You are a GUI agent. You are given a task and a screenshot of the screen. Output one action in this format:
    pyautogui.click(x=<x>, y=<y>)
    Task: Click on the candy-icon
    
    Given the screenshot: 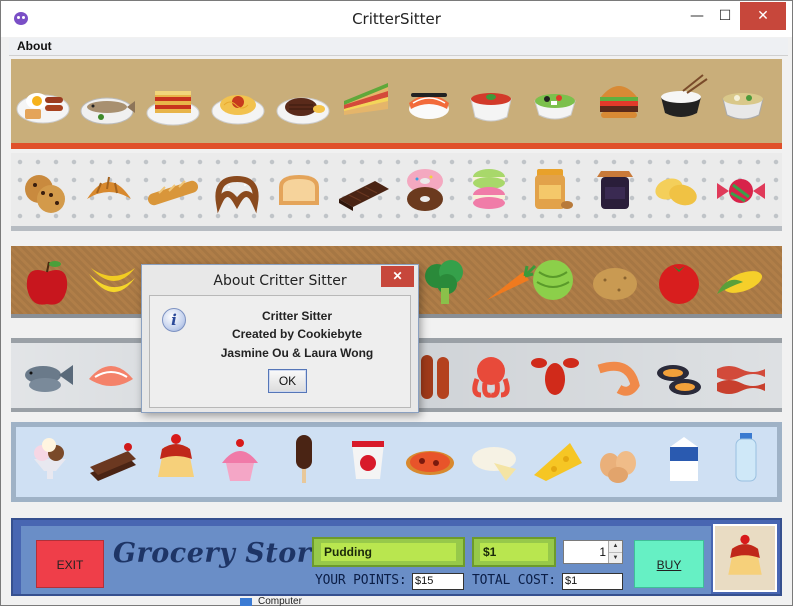 What is the action you would take?
    pyautogui.click(x=741, y=191)
    